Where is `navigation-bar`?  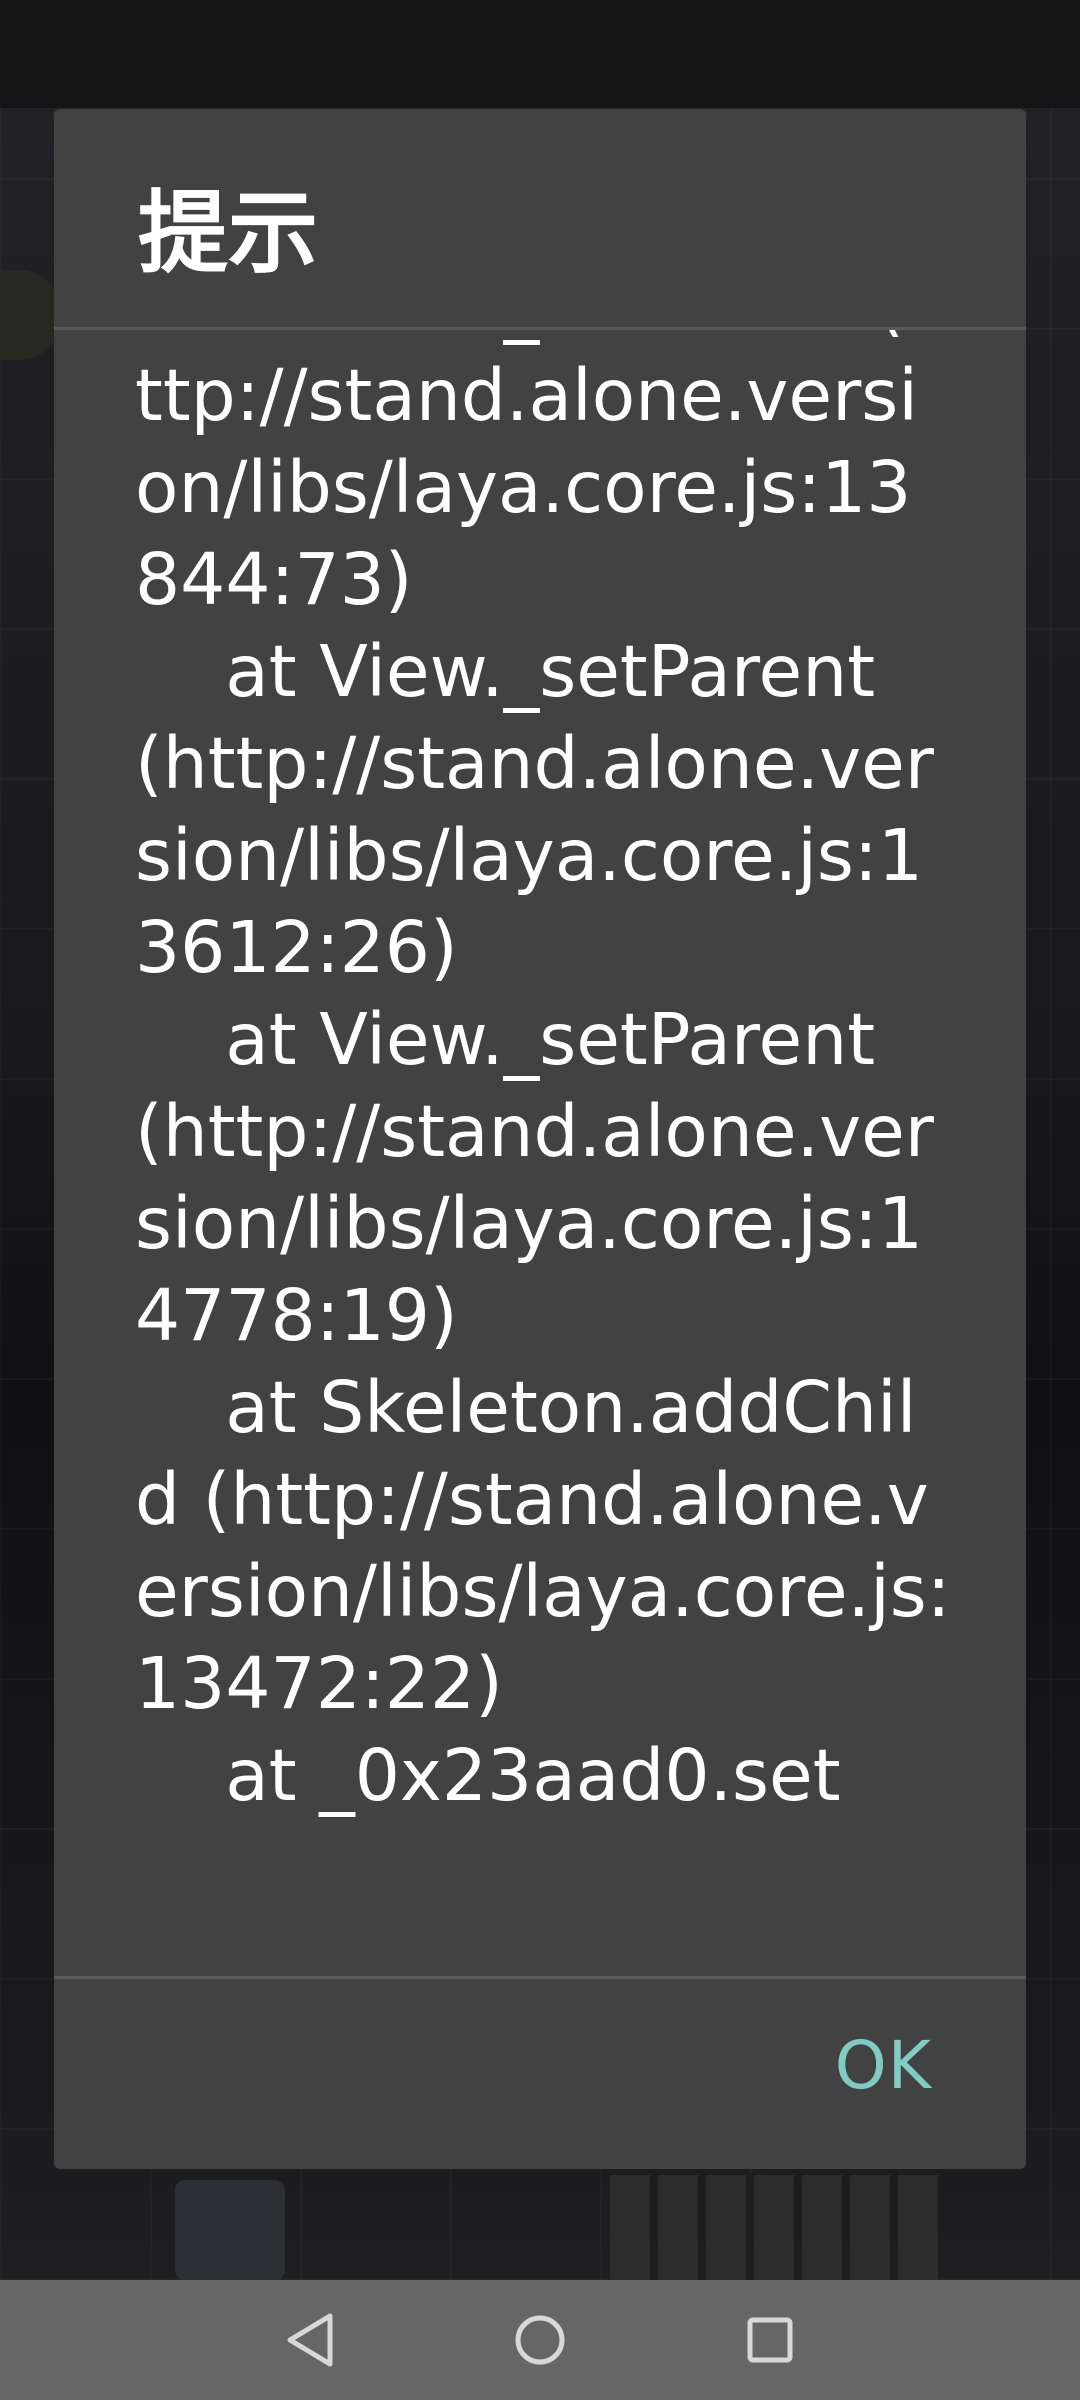
navigation-bar is located at coordinates (540, 2340).